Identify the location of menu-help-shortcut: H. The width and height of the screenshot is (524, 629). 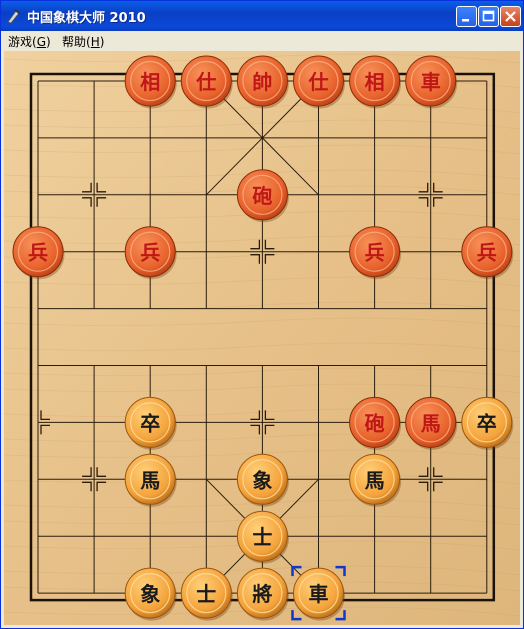
(95, 42).